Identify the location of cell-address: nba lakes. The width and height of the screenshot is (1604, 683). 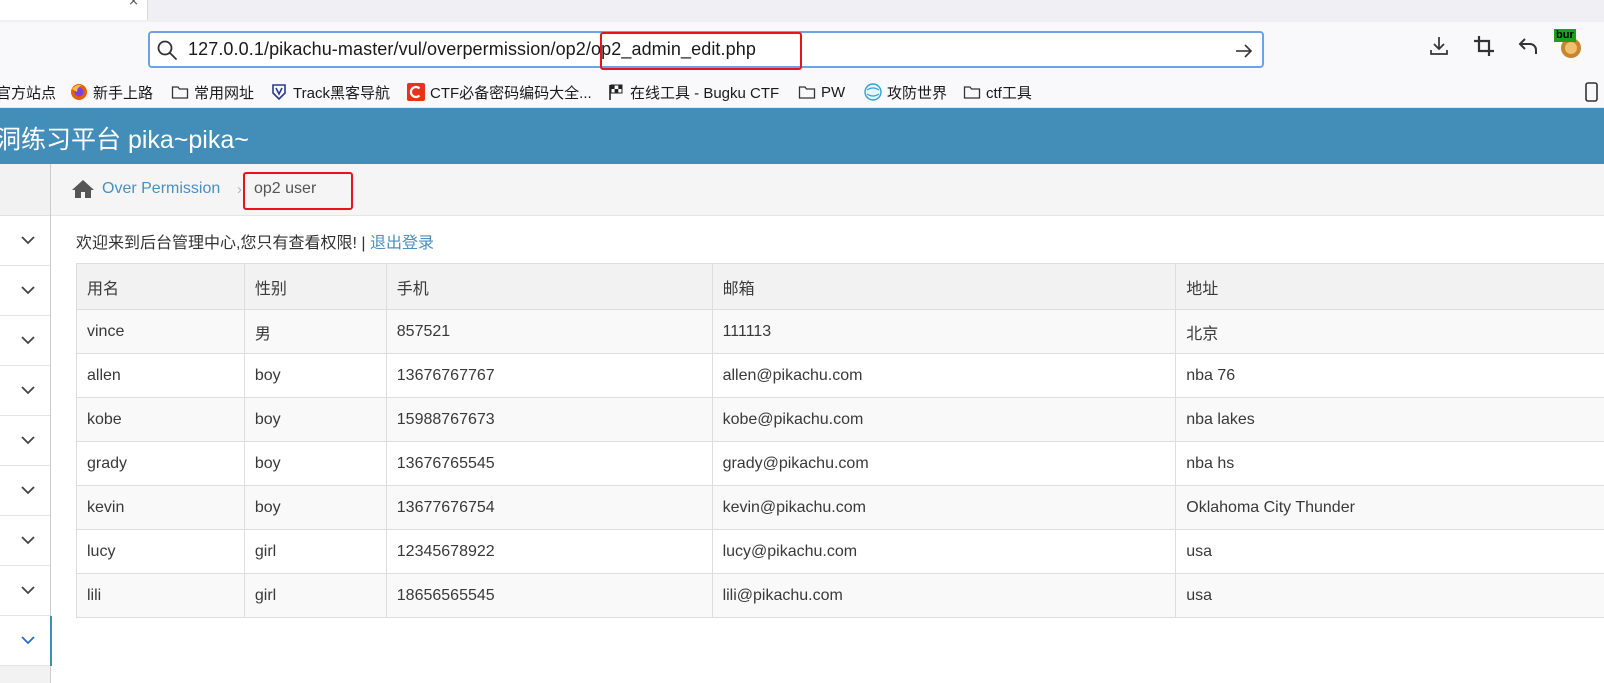
(1389, 419).